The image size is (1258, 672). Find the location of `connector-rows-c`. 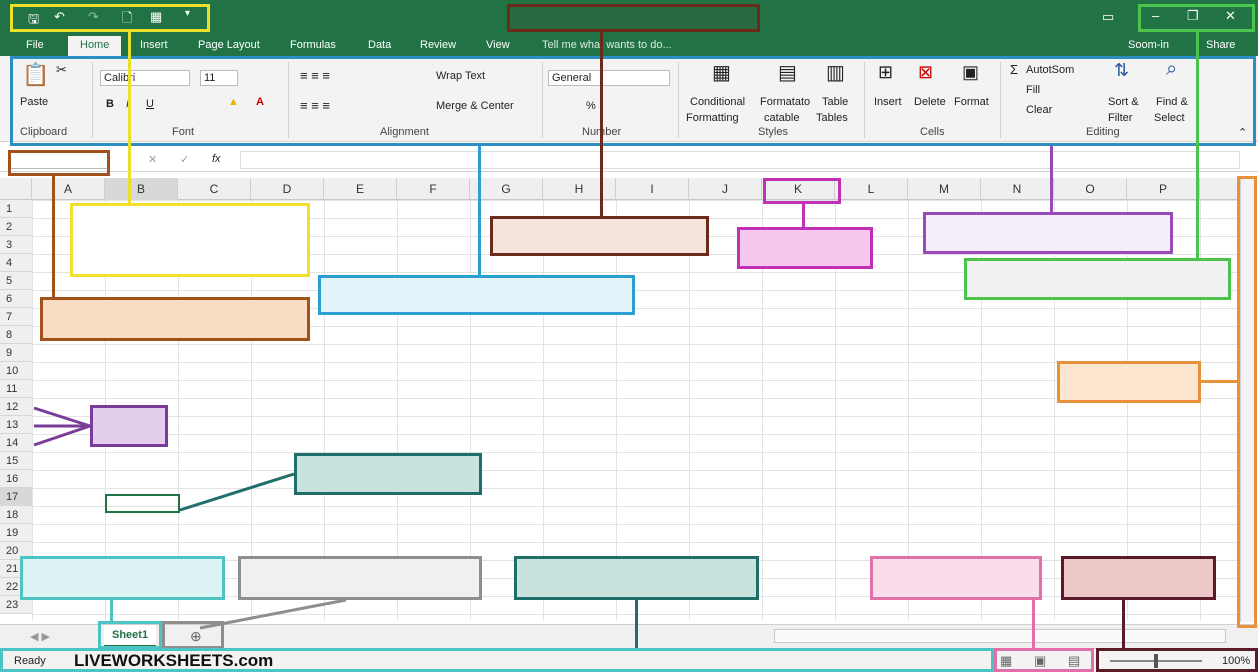

connector-rows-c is located at coordinates (62, 435).